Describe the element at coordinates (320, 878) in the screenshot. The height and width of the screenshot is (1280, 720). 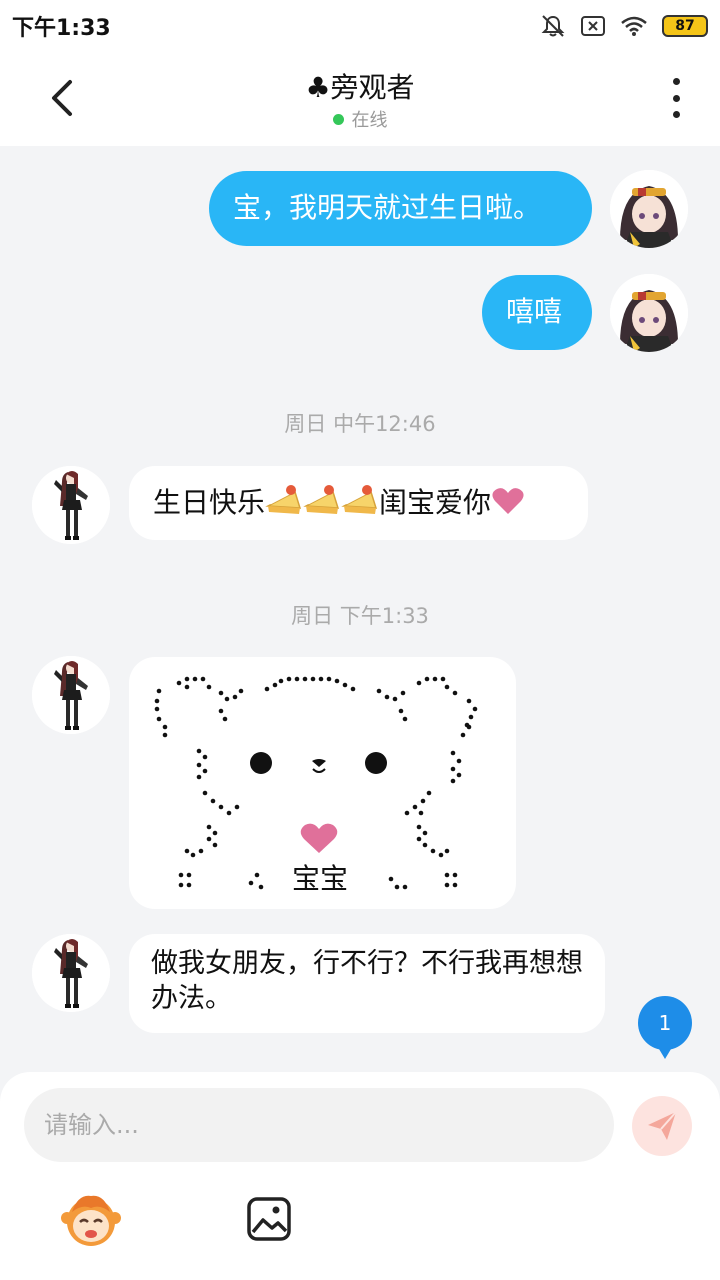
I see `art-caption: 宝宝` at that location.